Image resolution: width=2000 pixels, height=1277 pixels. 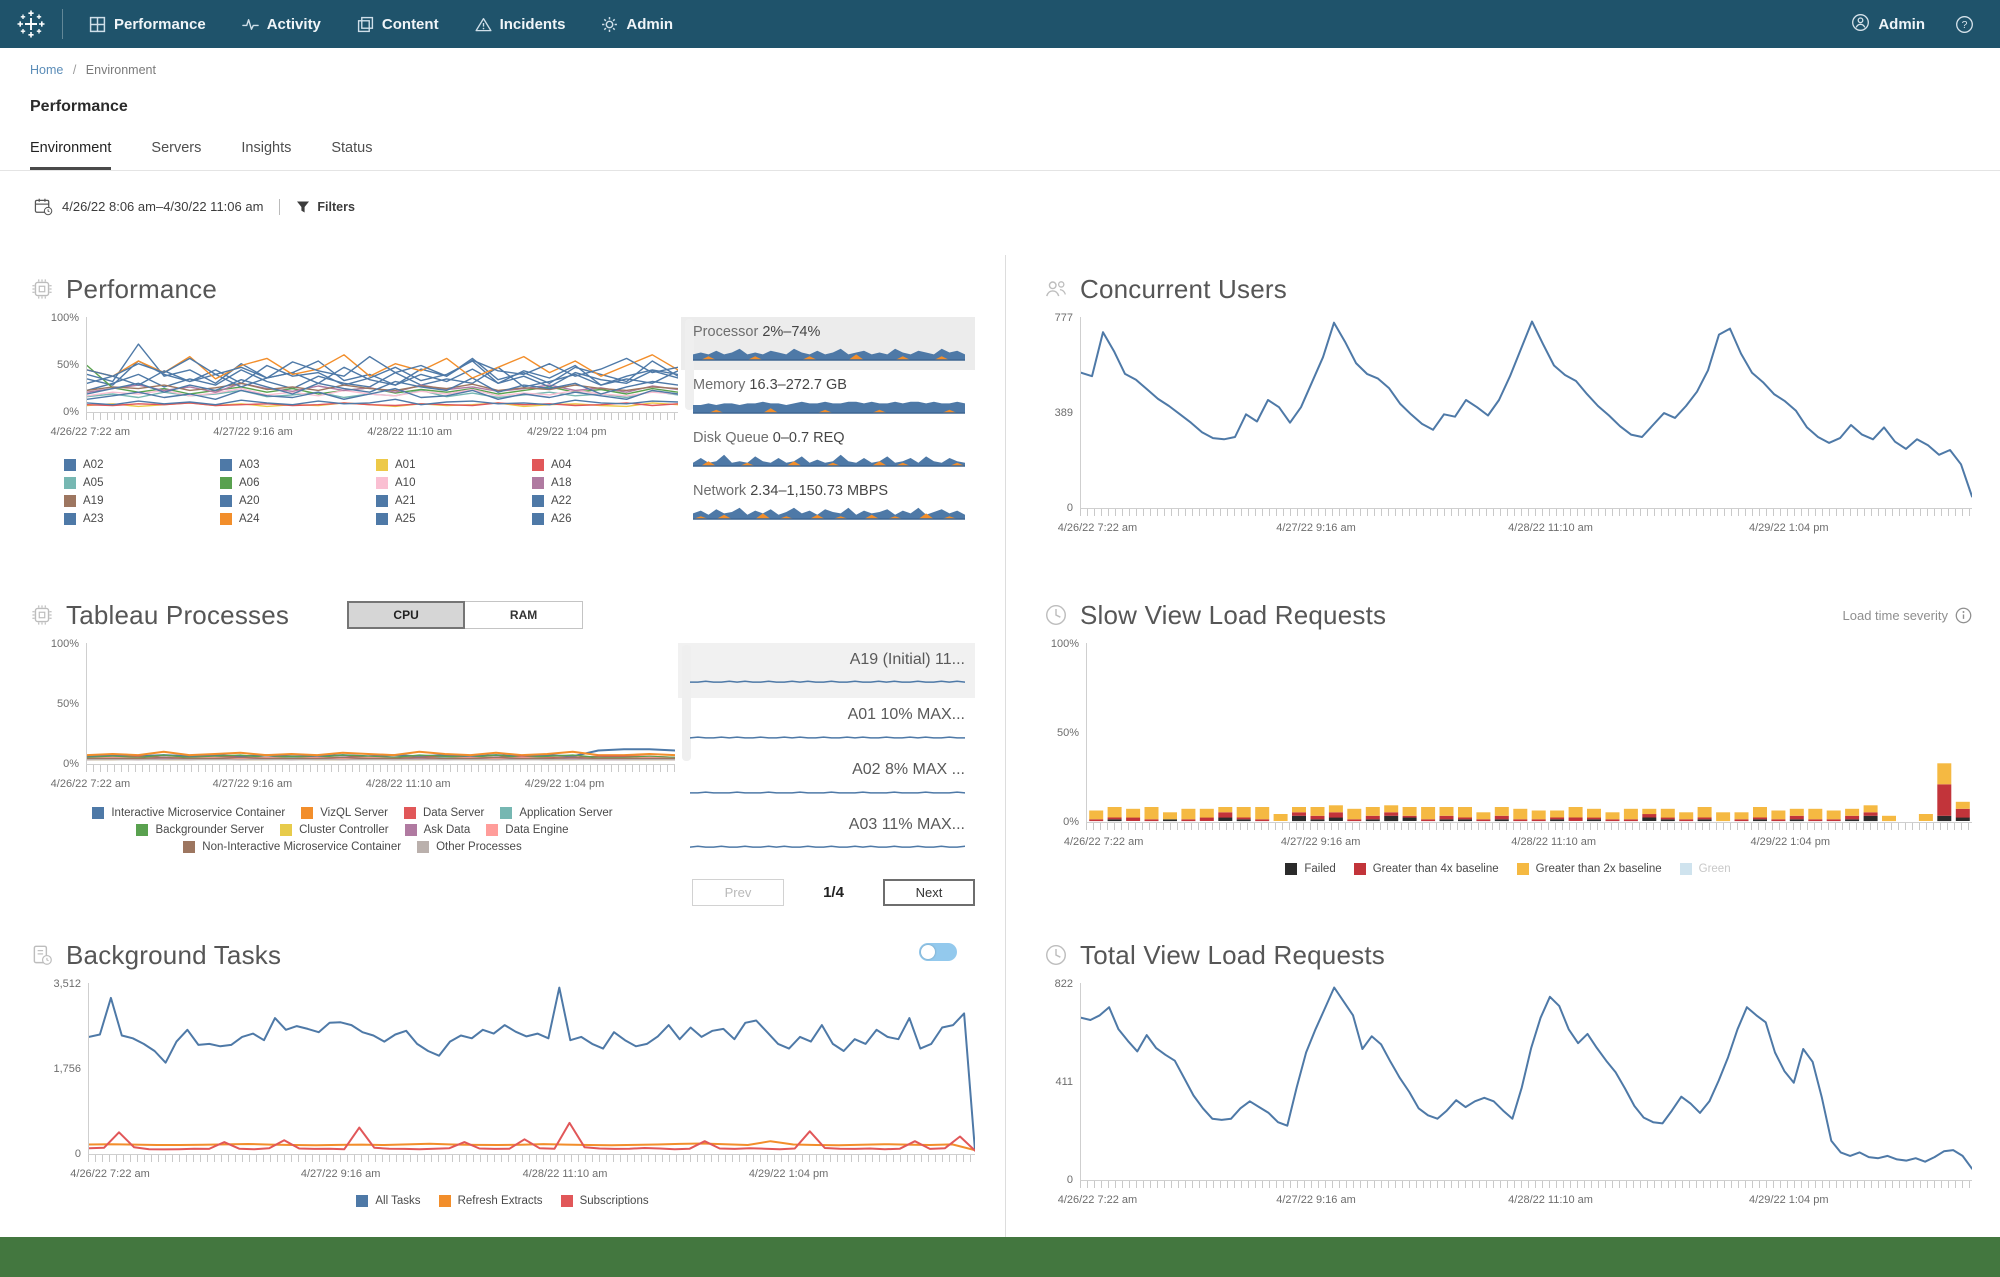 What do you see at coordinates (1063, 1082) in the screenshot?
I see `y-axis-labels: 822 411 0` at bounding box center [1063, 1082].